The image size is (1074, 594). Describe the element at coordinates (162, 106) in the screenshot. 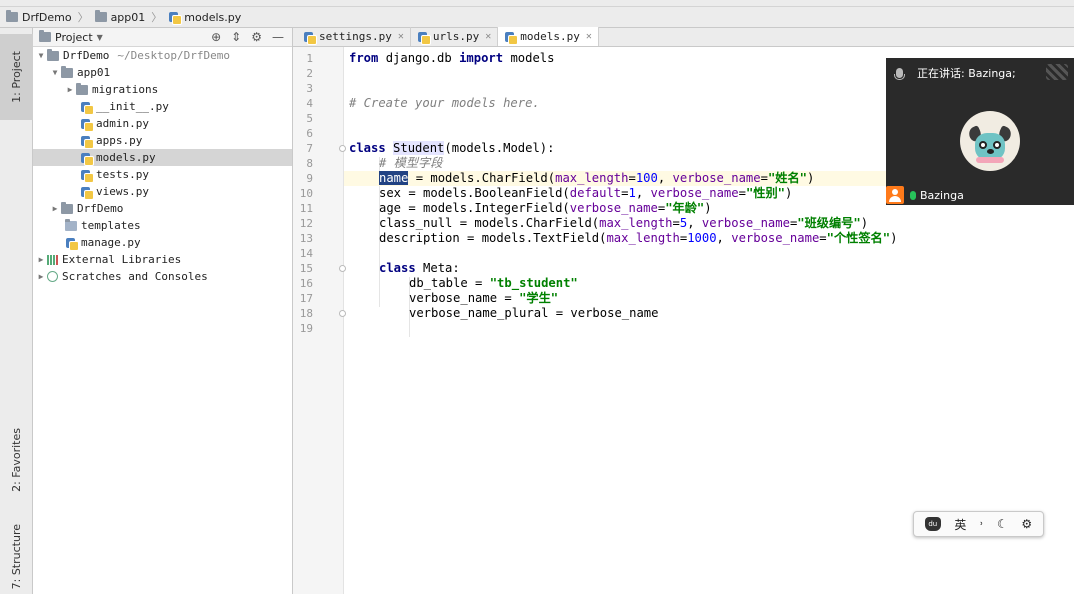

I see `tree-item: __init__.py` at that location.